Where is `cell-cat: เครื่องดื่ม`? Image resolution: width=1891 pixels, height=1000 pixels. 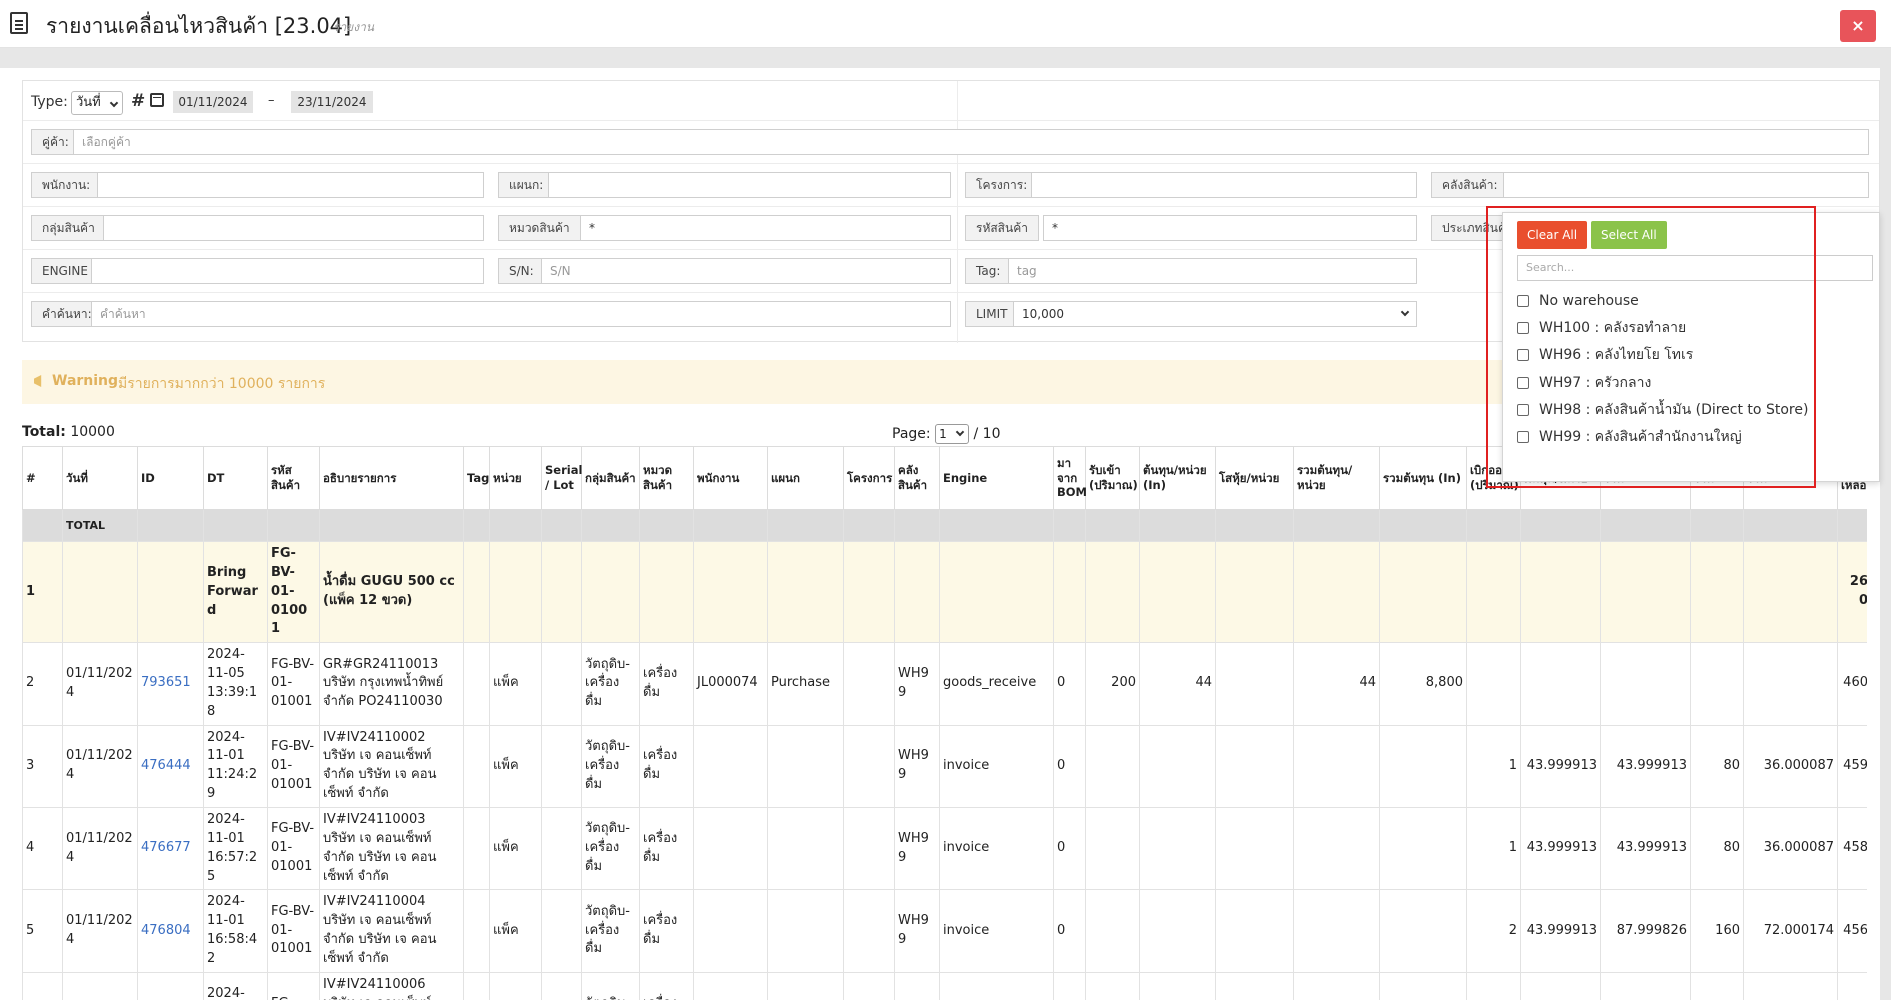
cell-cat: เครื่องดื่ม is located at coordinates (666, 684).